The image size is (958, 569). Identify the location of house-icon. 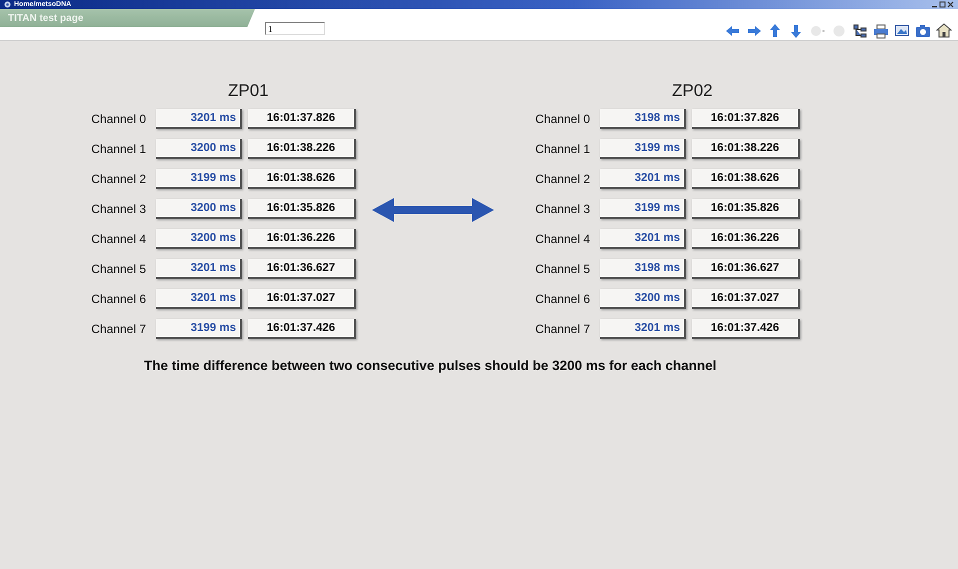
(944, 31).